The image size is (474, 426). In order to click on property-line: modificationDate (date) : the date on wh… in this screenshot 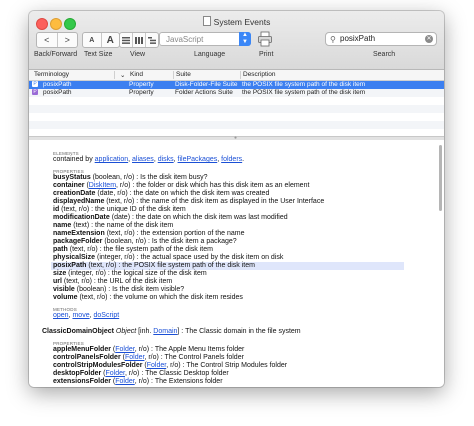, I will do `click(170, 217)`.